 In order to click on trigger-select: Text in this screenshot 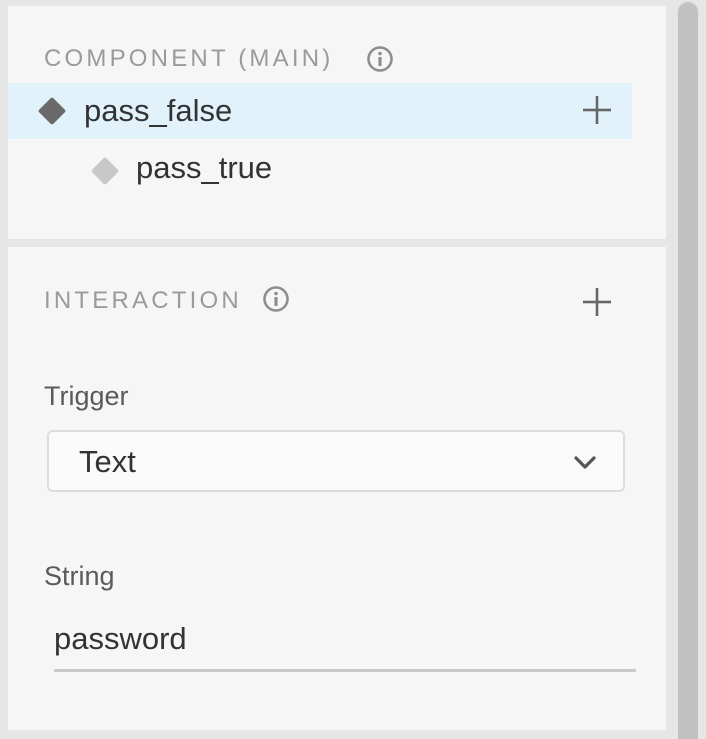, I will do `click(336, 461)`.